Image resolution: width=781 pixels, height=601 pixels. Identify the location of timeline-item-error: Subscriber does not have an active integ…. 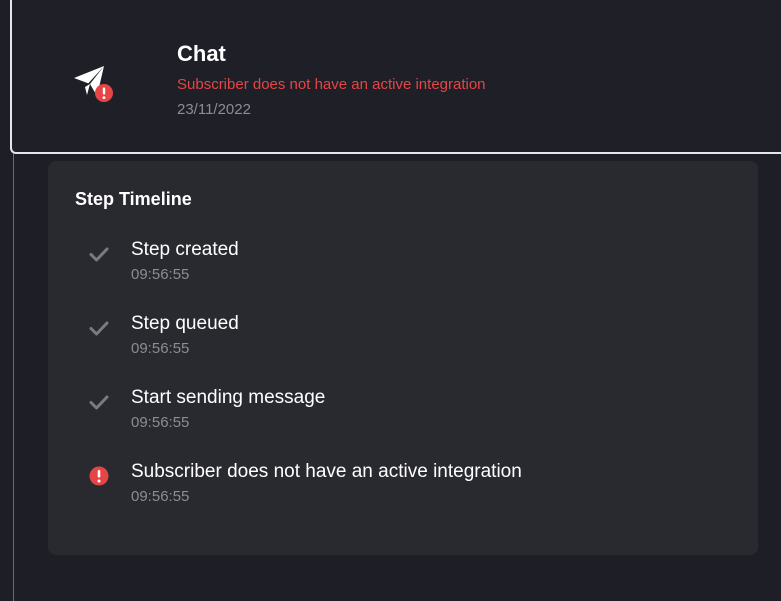
(403, 487).